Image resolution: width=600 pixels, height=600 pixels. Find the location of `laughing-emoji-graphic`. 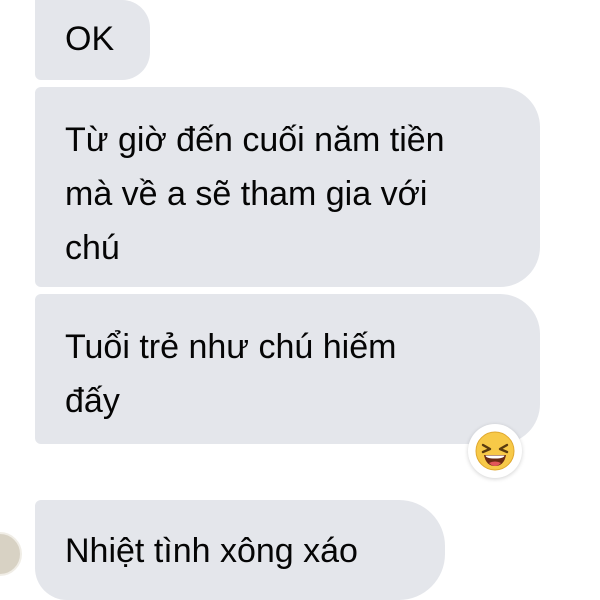

laughing-emoji-graphic is located at coordinates (495, 451).